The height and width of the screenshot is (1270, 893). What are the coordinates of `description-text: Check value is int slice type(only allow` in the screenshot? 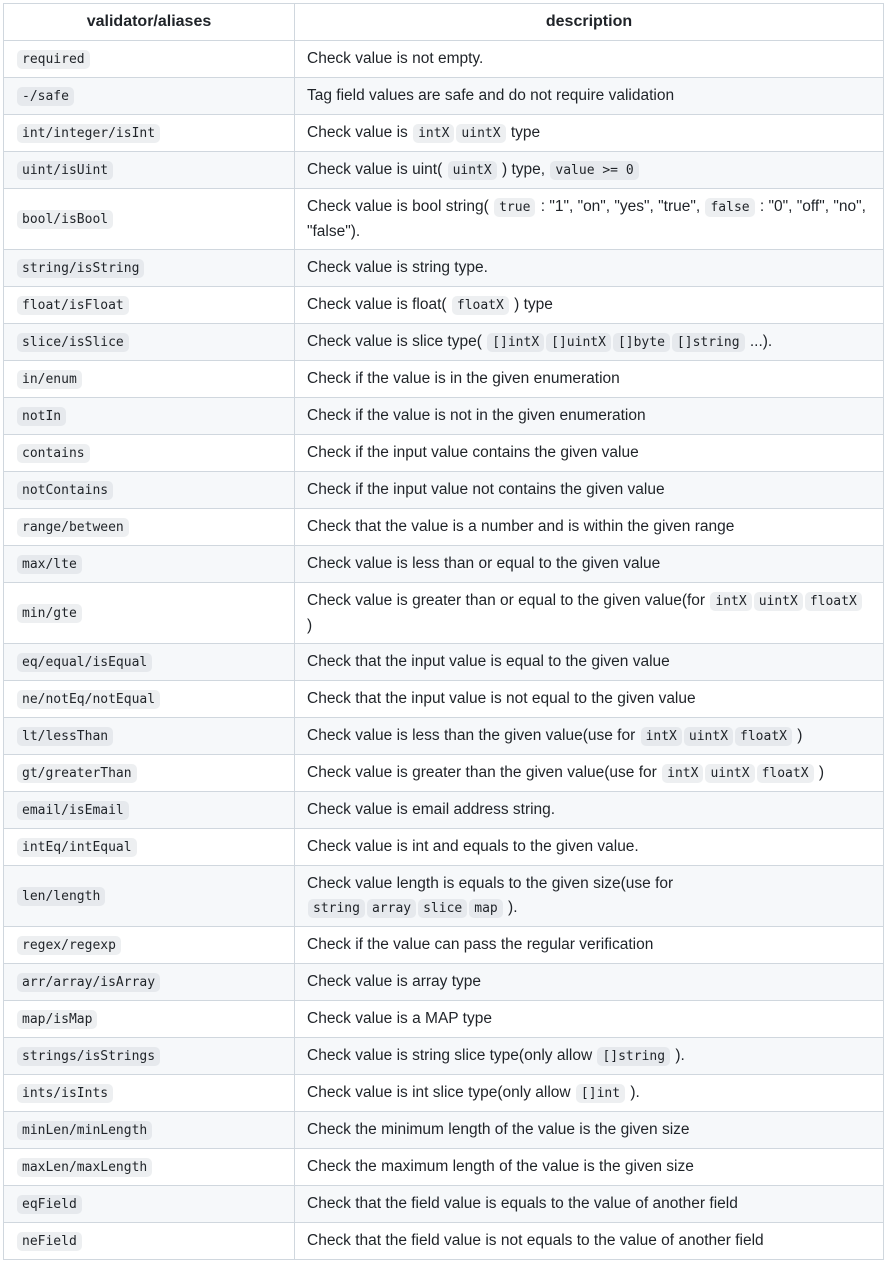 It's located at (441, 1092).